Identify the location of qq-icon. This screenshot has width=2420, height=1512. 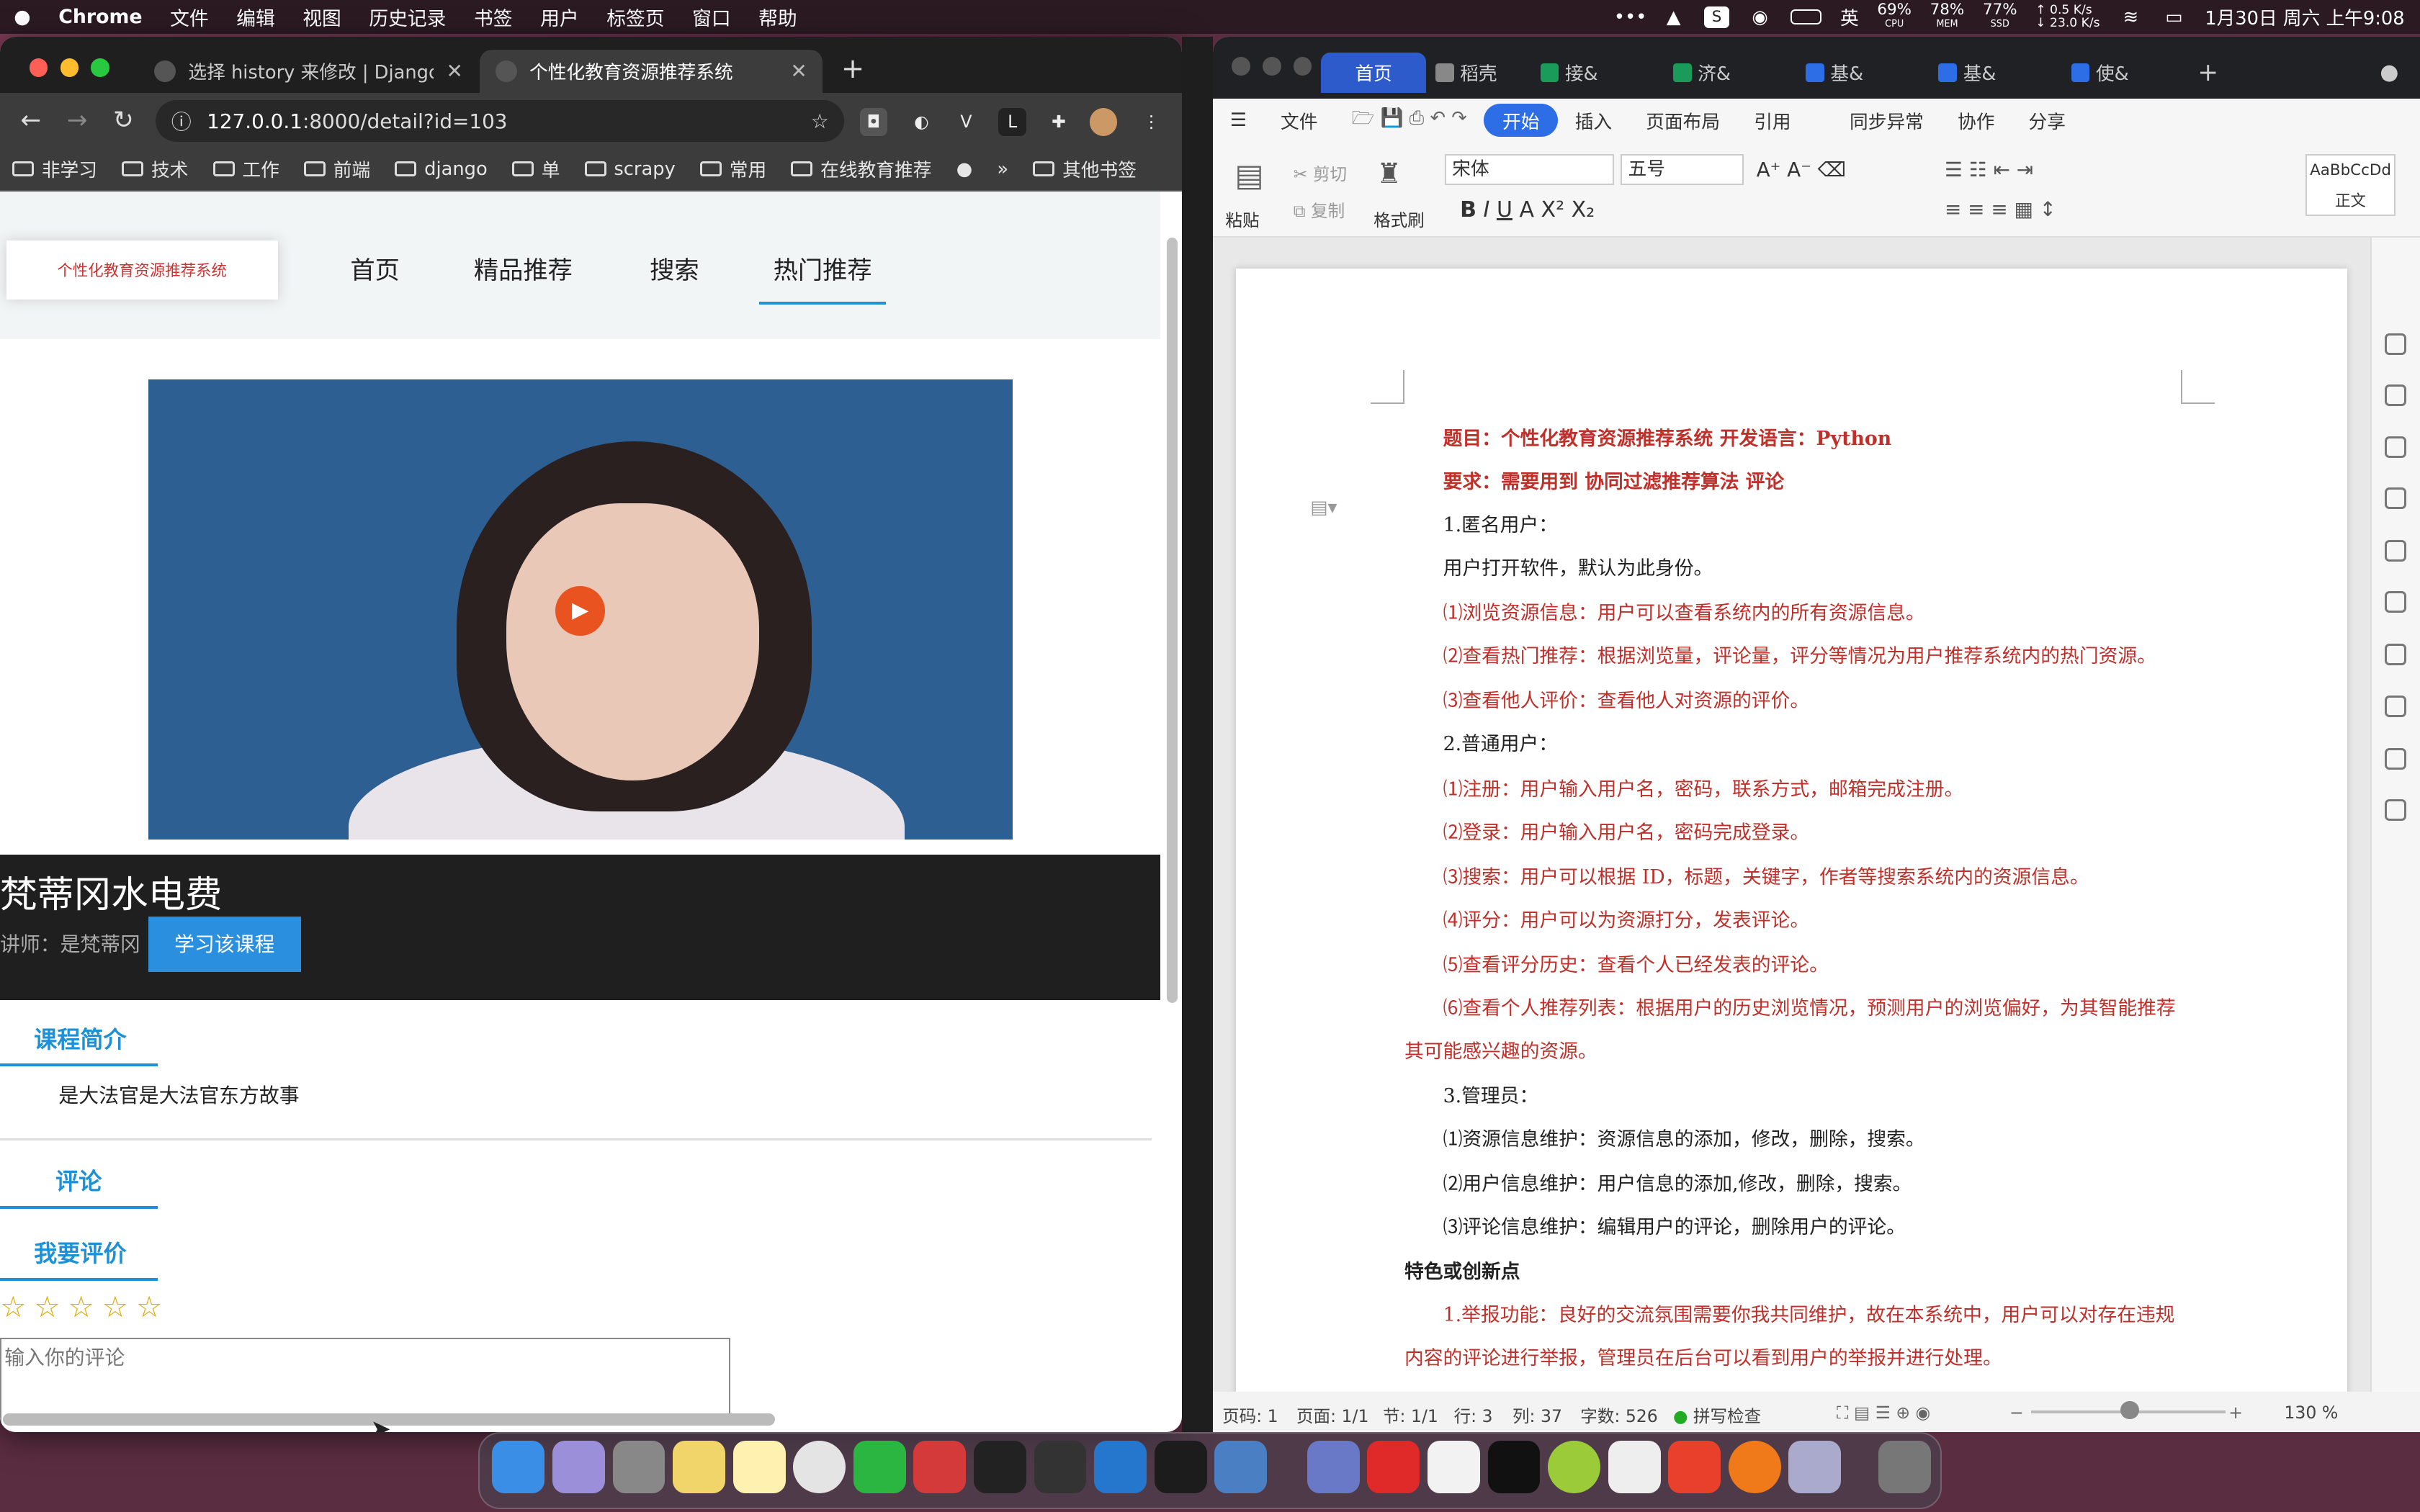
(999, 1467).